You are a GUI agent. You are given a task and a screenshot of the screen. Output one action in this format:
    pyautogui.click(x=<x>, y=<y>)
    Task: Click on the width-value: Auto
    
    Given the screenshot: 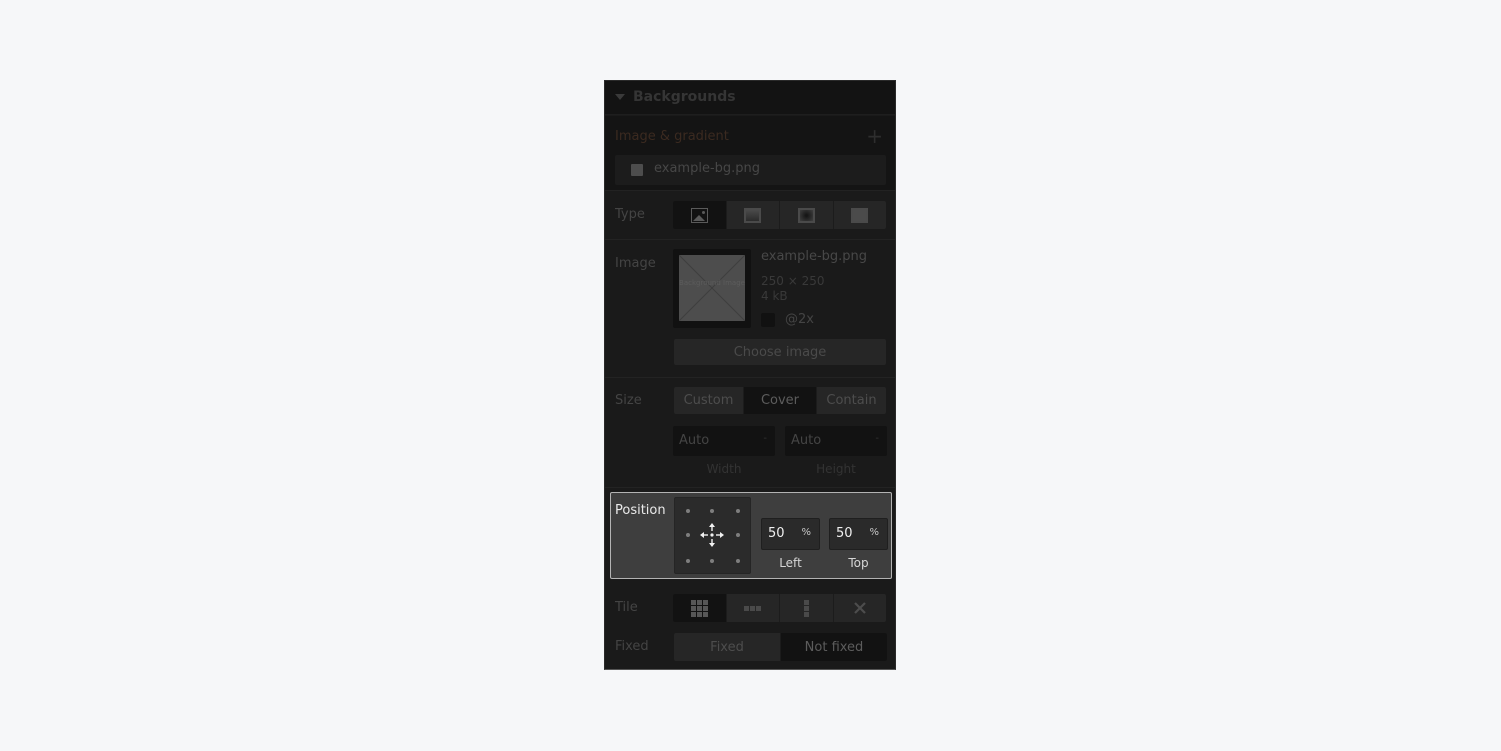 What is the action you would take?
    pyautogui.click(x=694, y=440)
    